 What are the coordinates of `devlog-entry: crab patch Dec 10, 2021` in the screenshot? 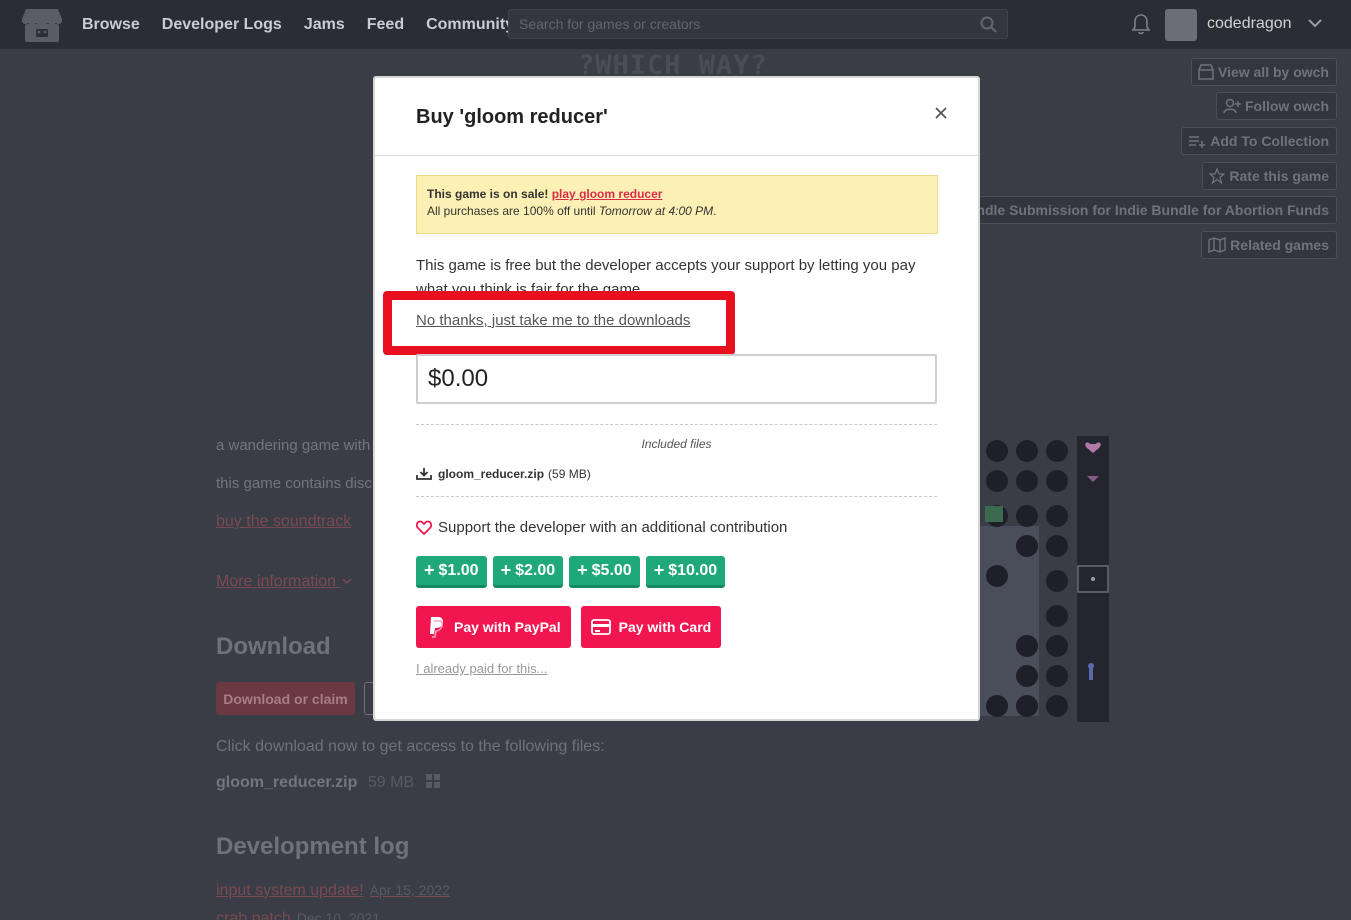 It's located at (298, 915).